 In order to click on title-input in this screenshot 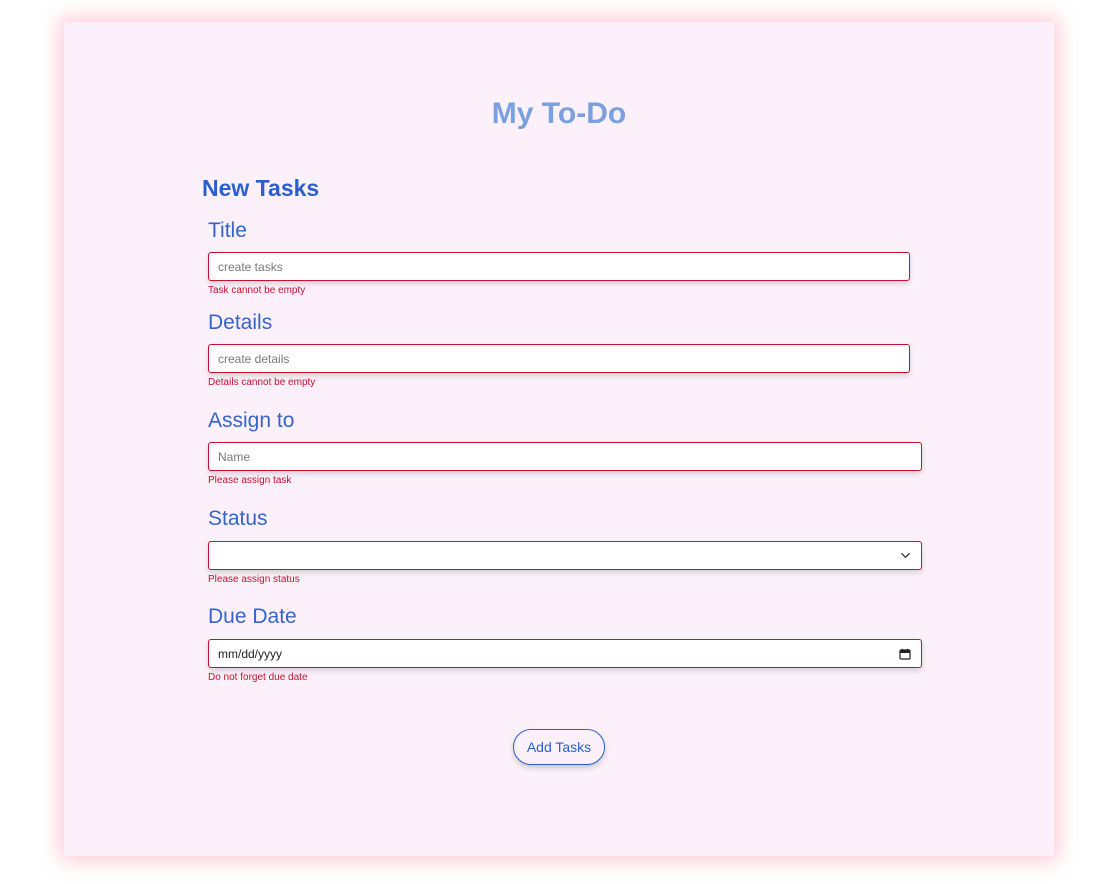, I will do `click(559, 266)`.